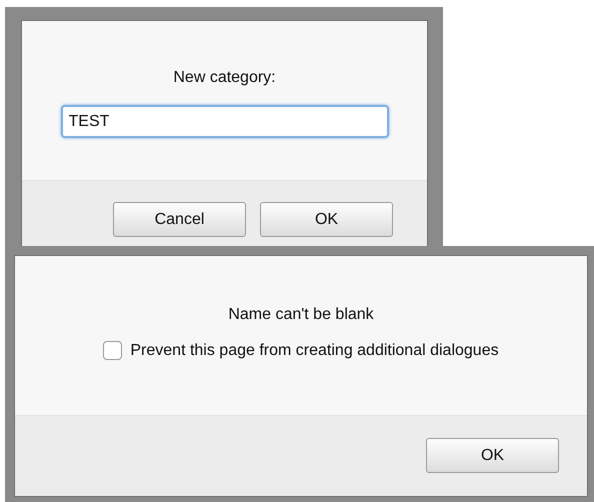 Image resolution: width=594 pixels, height=502 pixels. Describe the element at coordinates (224, 78) in the screenshot. I see `dialog-message: New category:` at that location.